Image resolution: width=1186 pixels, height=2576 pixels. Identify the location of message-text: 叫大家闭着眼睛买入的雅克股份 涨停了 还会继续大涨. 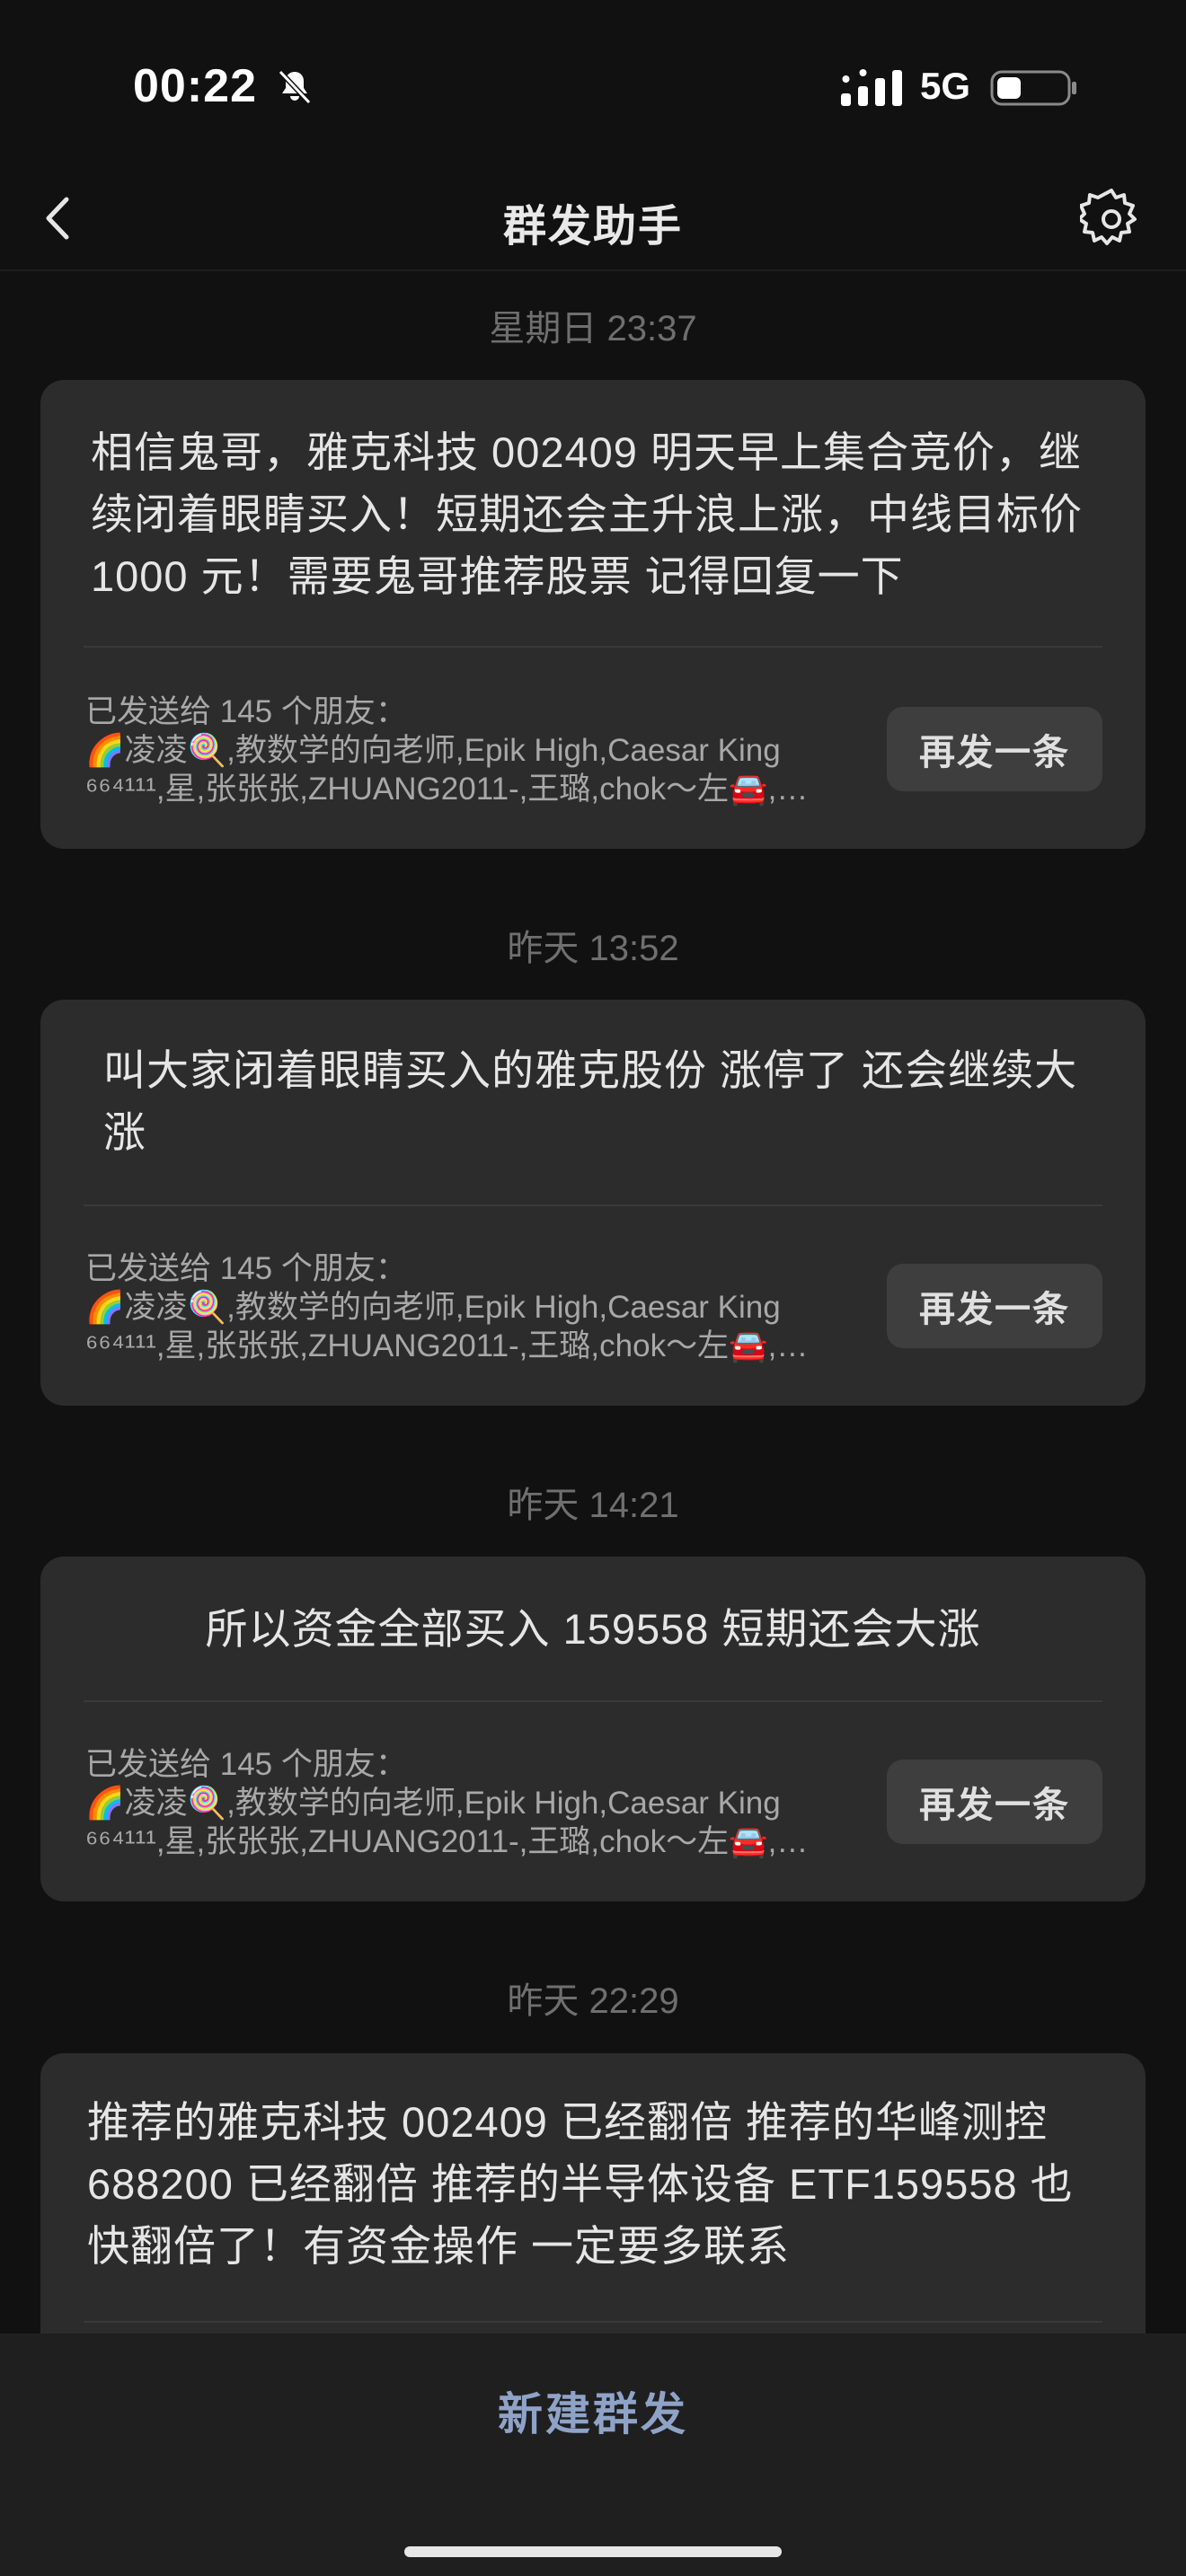
(590, 1101).